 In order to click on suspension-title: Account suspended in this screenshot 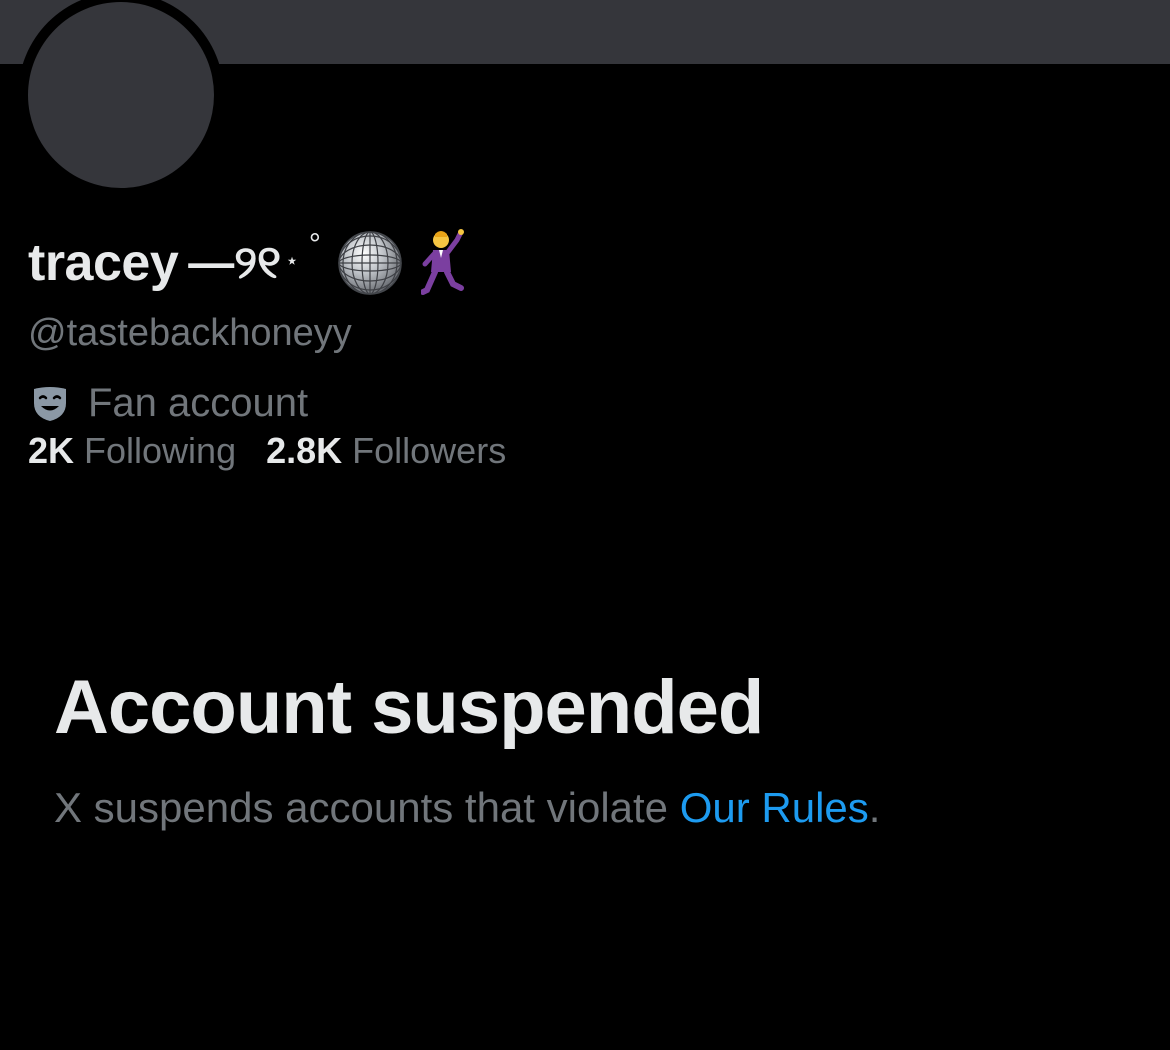, I will do `click(409, 707)`.